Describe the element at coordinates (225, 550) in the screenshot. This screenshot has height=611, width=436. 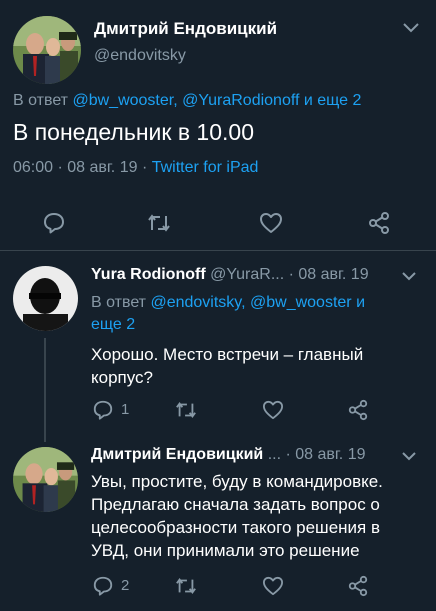
I see `tweet-text-line: УВД, они принимали это решение` at that location.